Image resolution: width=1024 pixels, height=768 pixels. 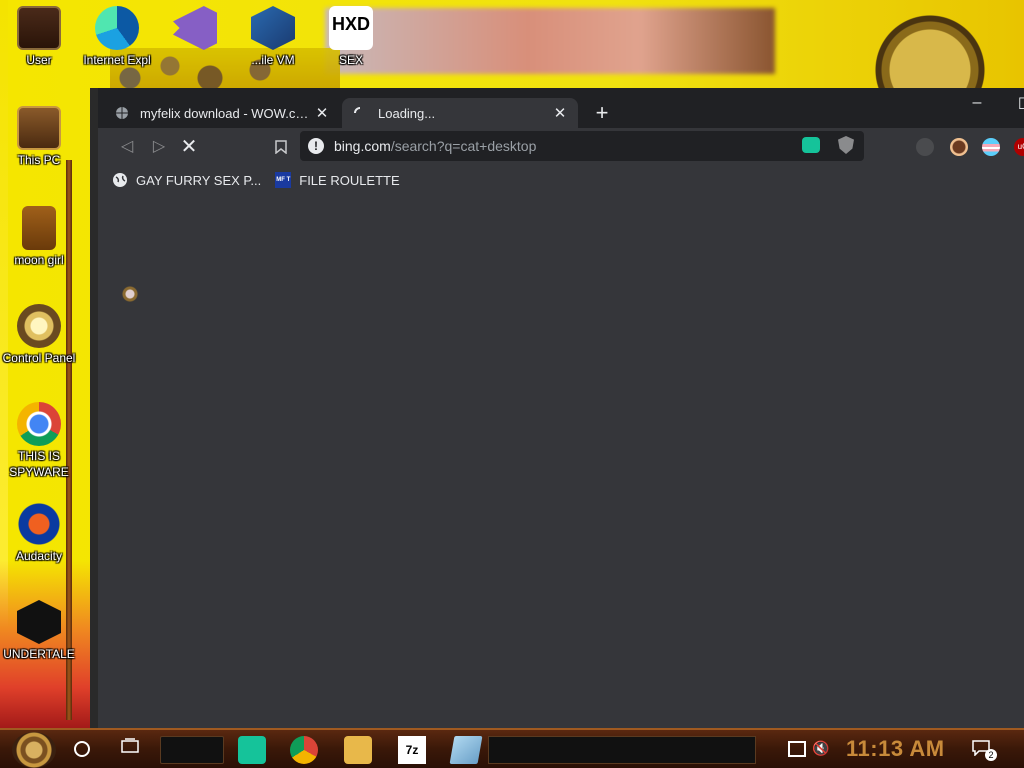 I want to click on edge-icon, so click(x=117, y=28).